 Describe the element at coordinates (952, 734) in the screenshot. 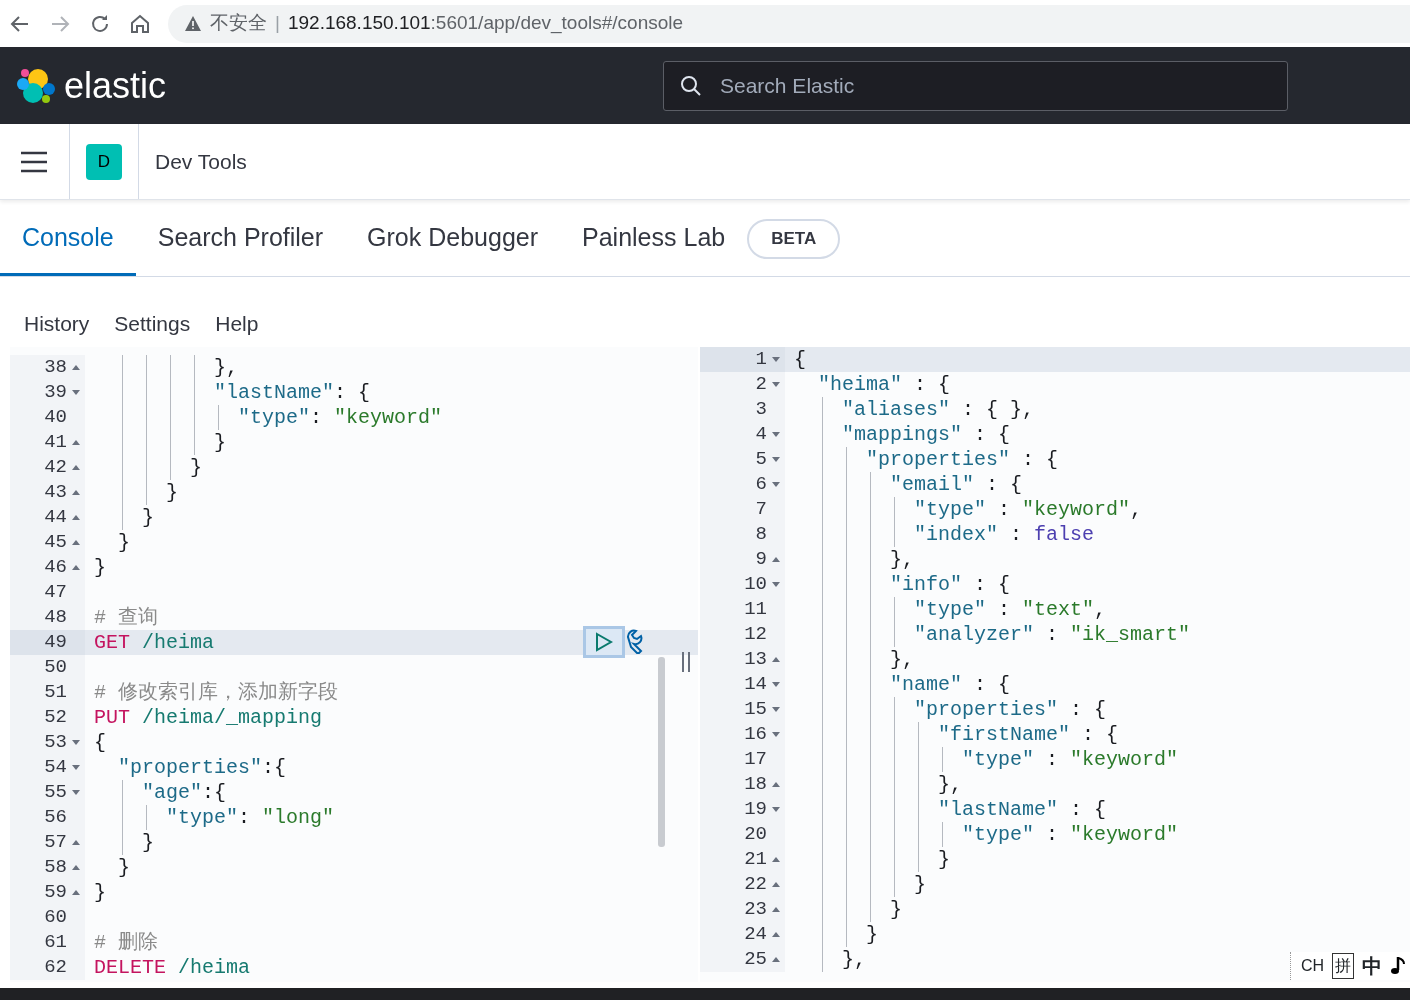

I see `code-line: "firstName" : {` at that location.